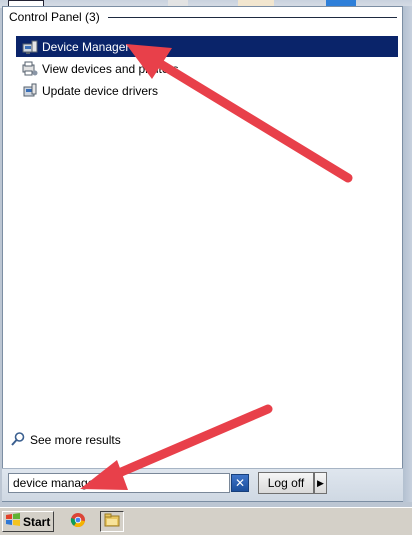 The height and width of the screenshot is (535, 412). I want to click on magnifier-icon, so click(18, 440).